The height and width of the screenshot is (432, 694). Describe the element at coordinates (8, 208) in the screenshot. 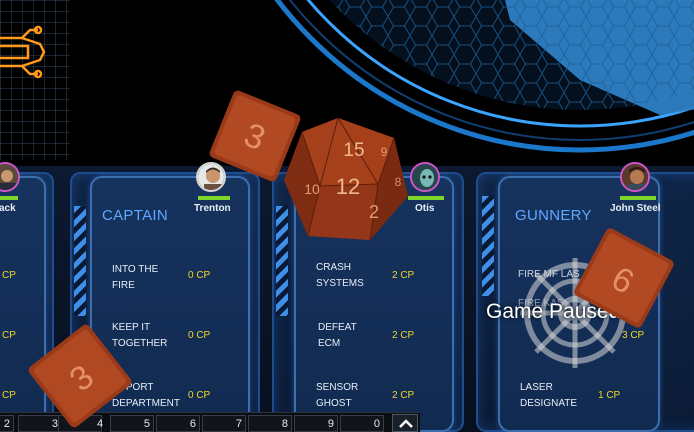

I see `player-name: ack` at that location.